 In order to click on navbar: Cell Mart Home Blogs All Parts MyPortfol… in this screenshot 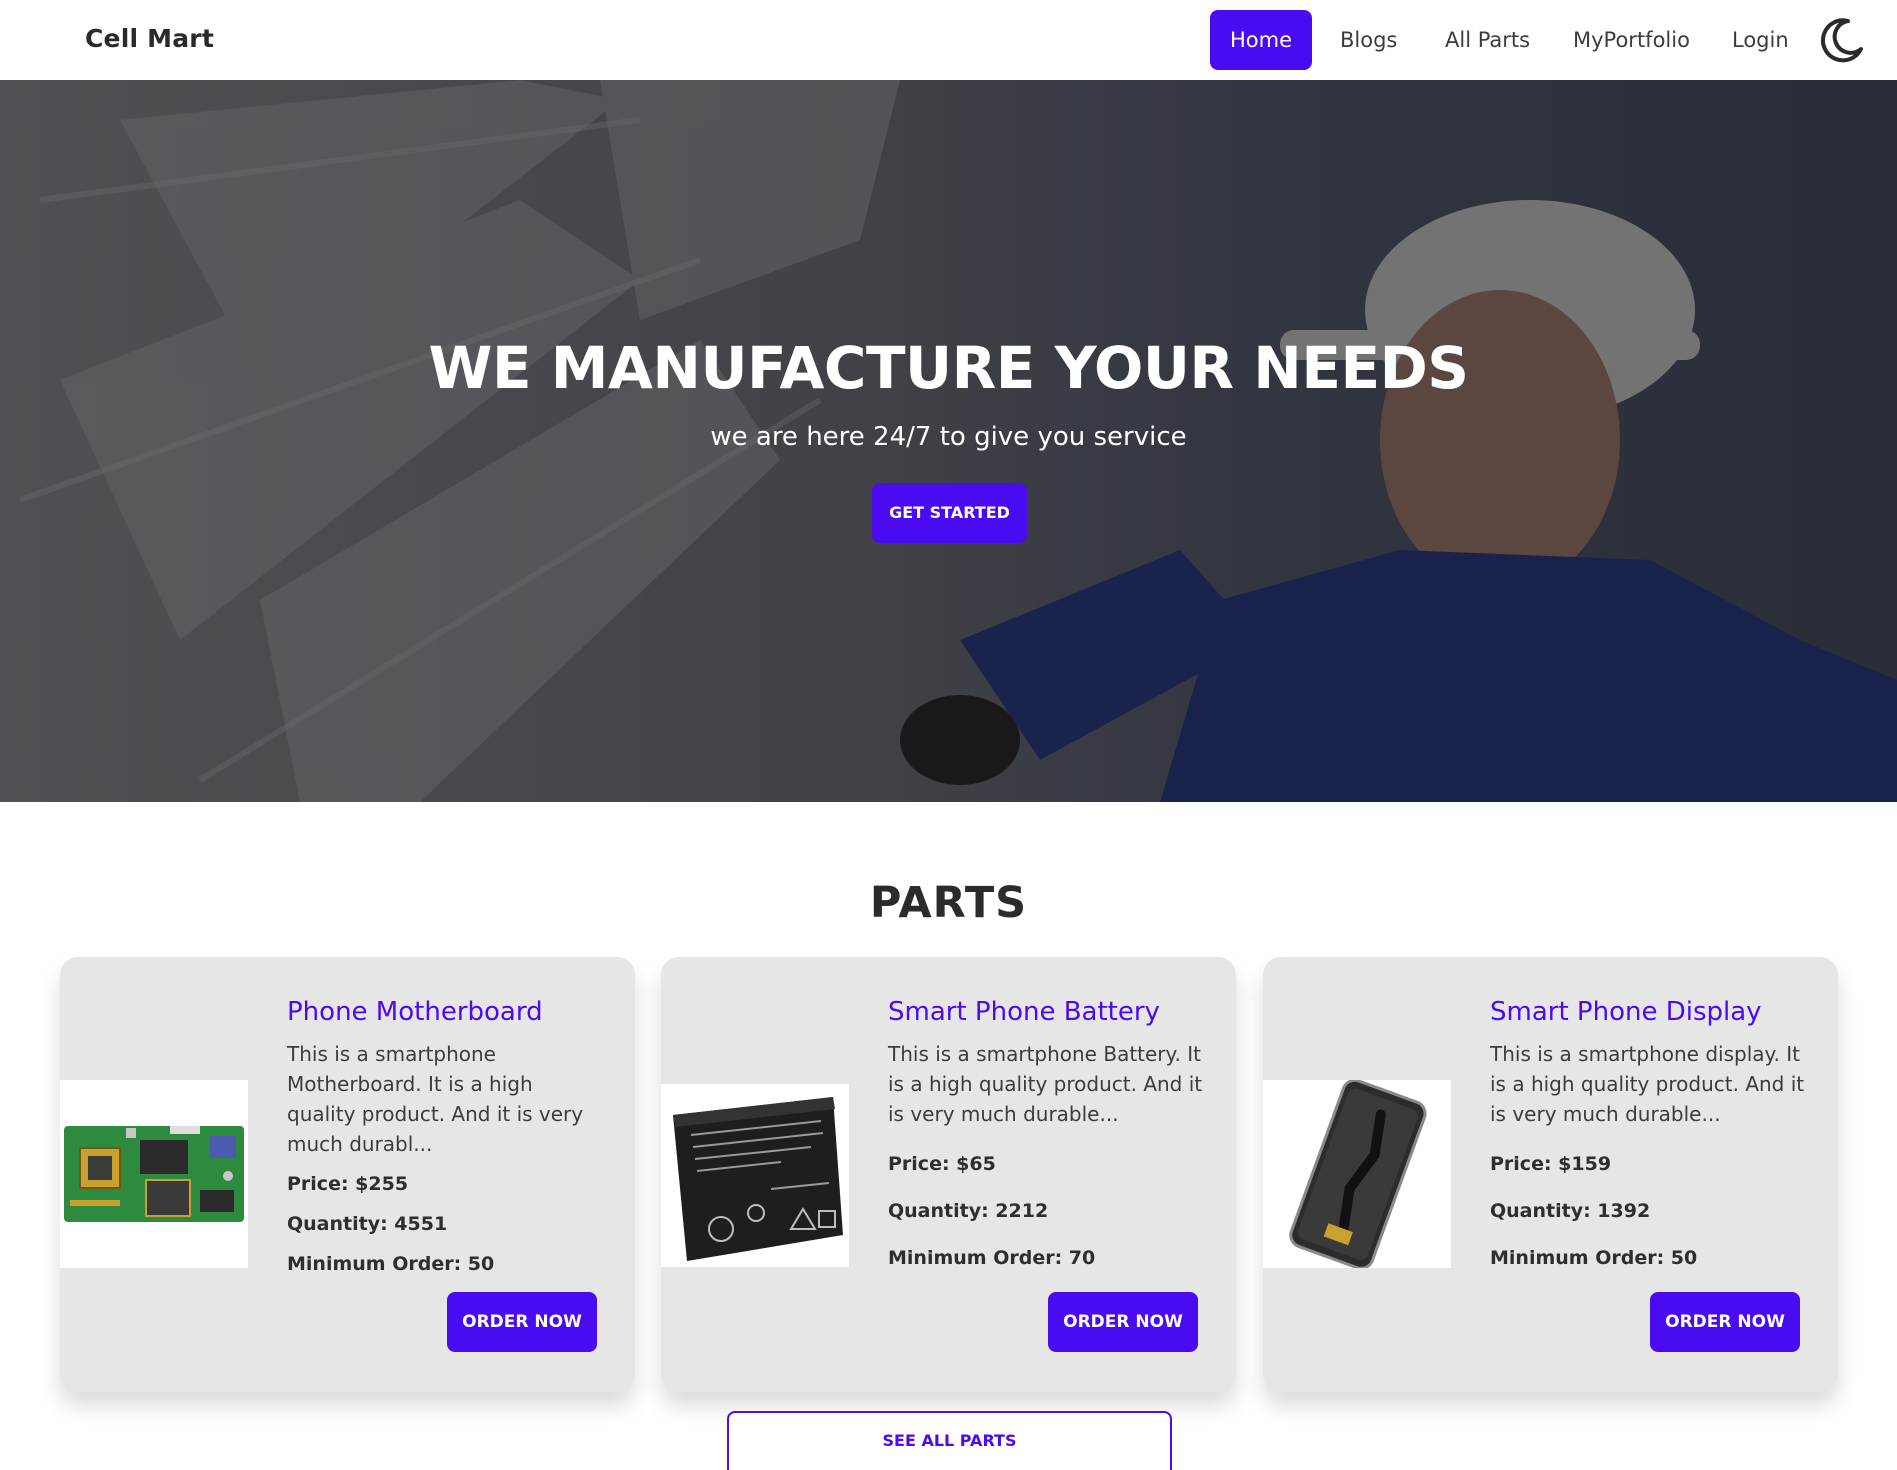, I will do `click(948, 40)`.